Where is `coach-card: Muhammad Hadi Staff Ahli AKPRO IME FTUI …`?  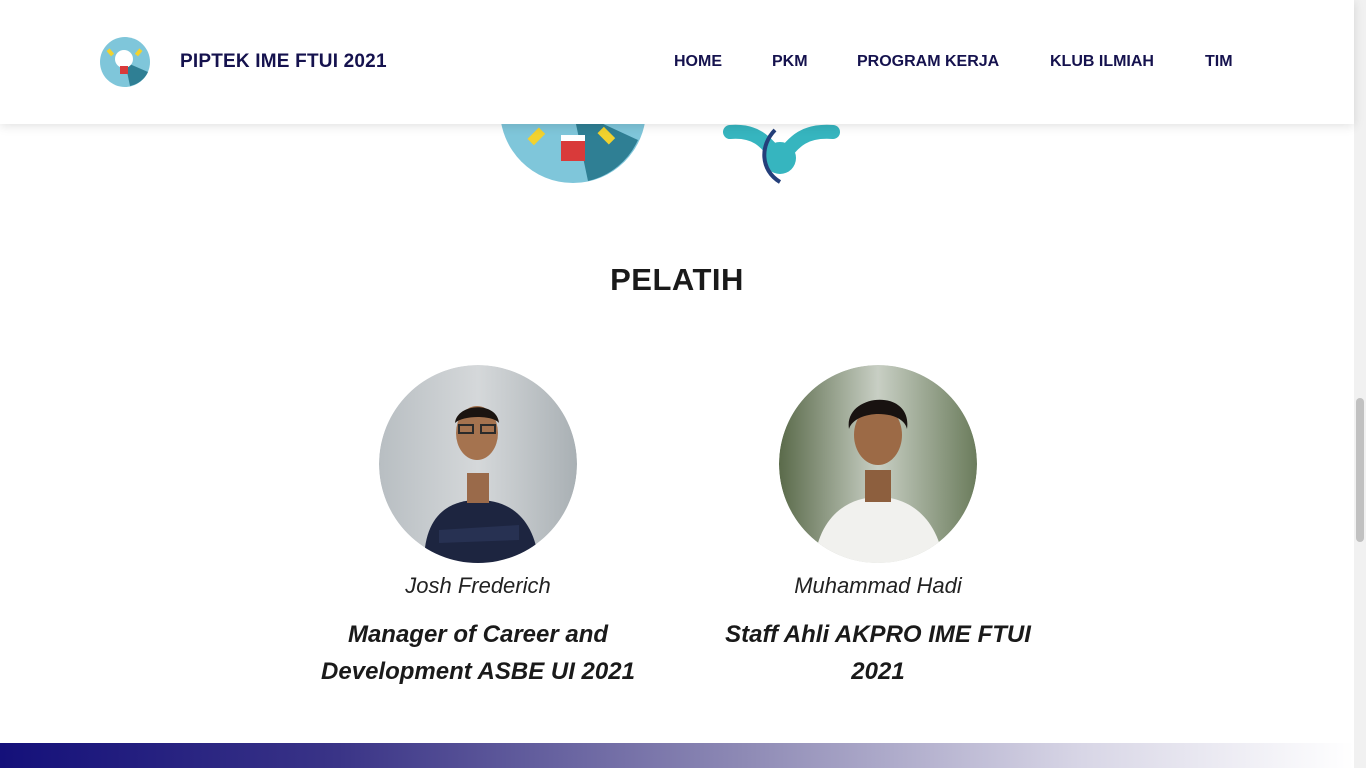 coach-card: Muhammad Hadi Staff Ahli AKPRO IME FTUI … is located at coordinates (878, 527).